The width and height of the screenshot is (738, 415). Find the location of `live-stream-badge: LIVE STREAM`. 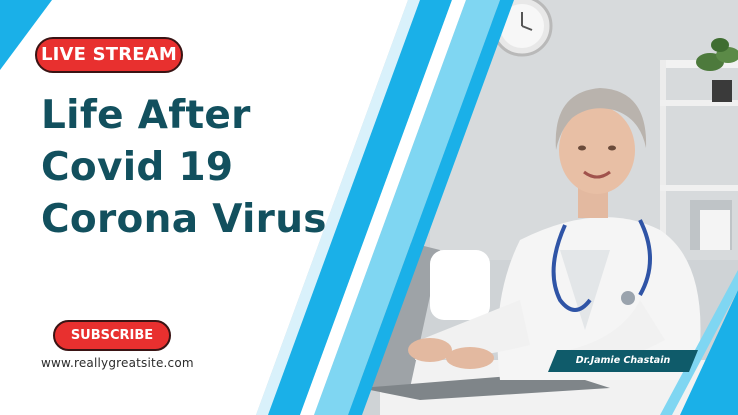

live-stream-badge: LIVE STREAM is located at coordinates (109, 55).